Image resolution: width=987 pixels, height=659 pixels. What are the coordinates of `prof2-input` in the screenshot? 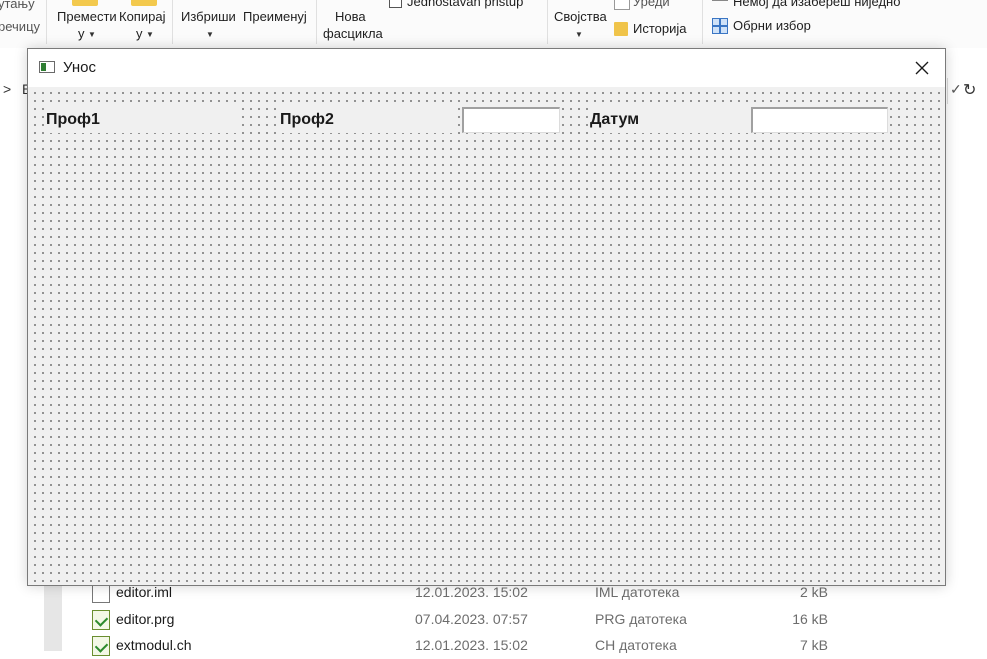 It's located at (511, 120).